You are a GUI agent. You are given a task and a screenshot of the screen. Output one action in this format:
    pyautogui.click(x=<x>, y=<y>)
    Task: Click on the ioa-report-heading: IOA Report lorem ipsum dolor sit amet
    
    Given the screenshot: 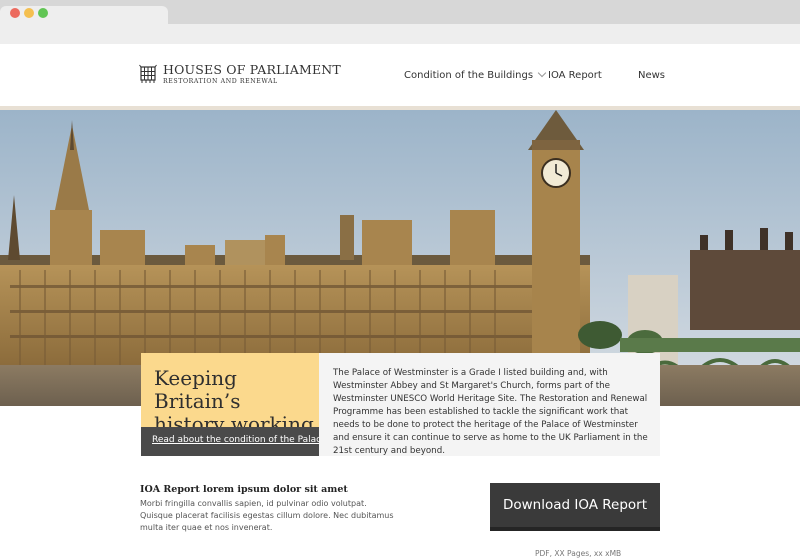 What is the action you would take?
    pyautogui.click(x=244, y=489)
    